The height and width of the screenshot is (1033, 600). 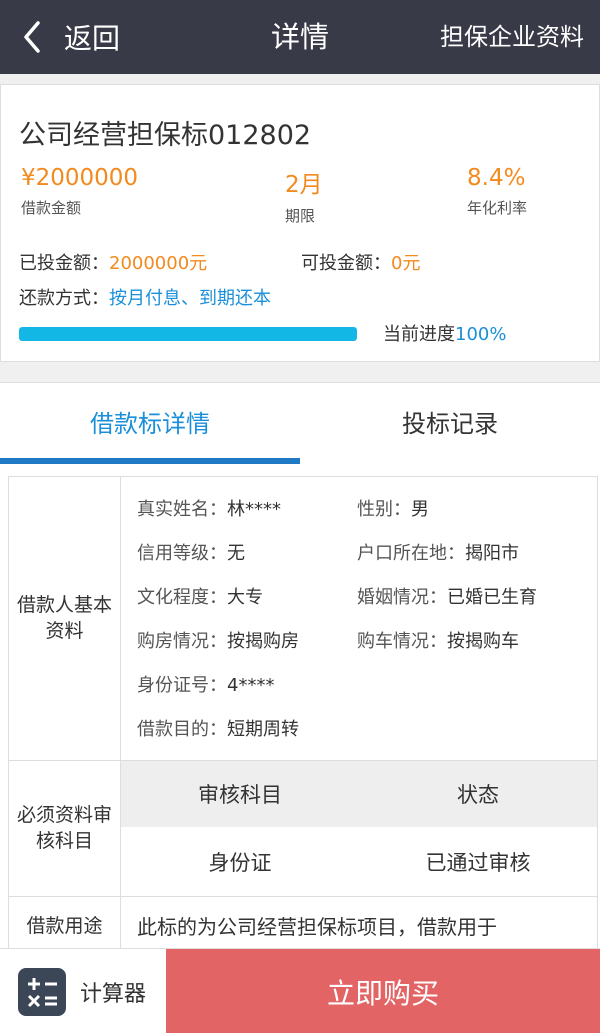 I want to click on info-value: 揭阳市, so click(x=492, y=553).